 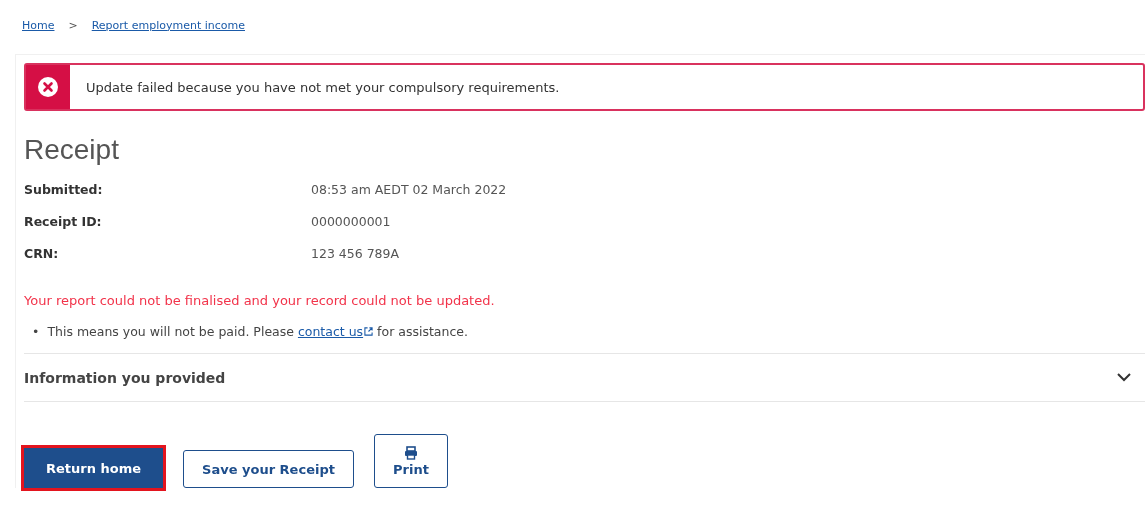 What do you see at coordinates (64, 189) in the screenshot?
I see `detail-label: Submitted:` at bounding box center [64, 189].